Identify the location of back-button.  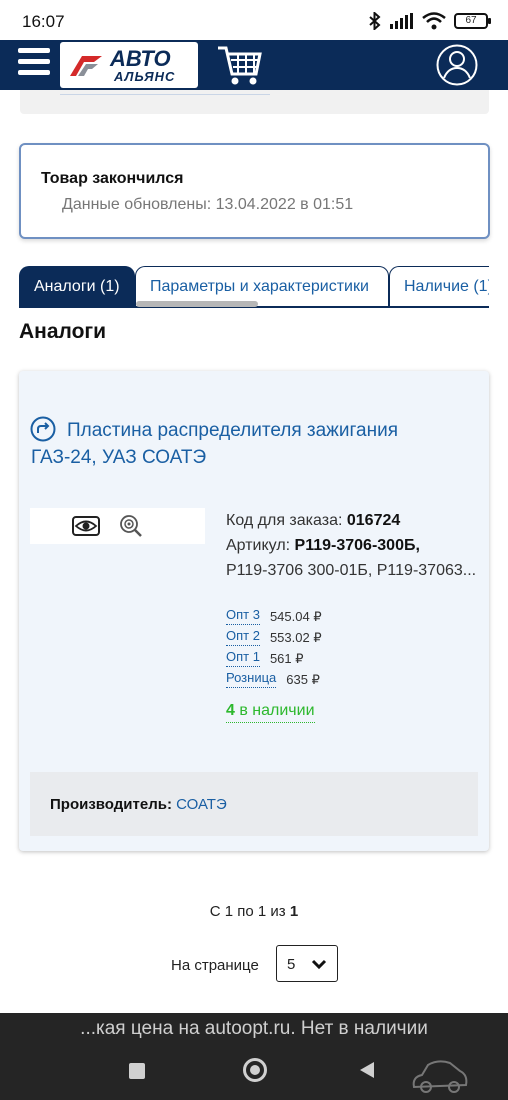
(367, 1070).